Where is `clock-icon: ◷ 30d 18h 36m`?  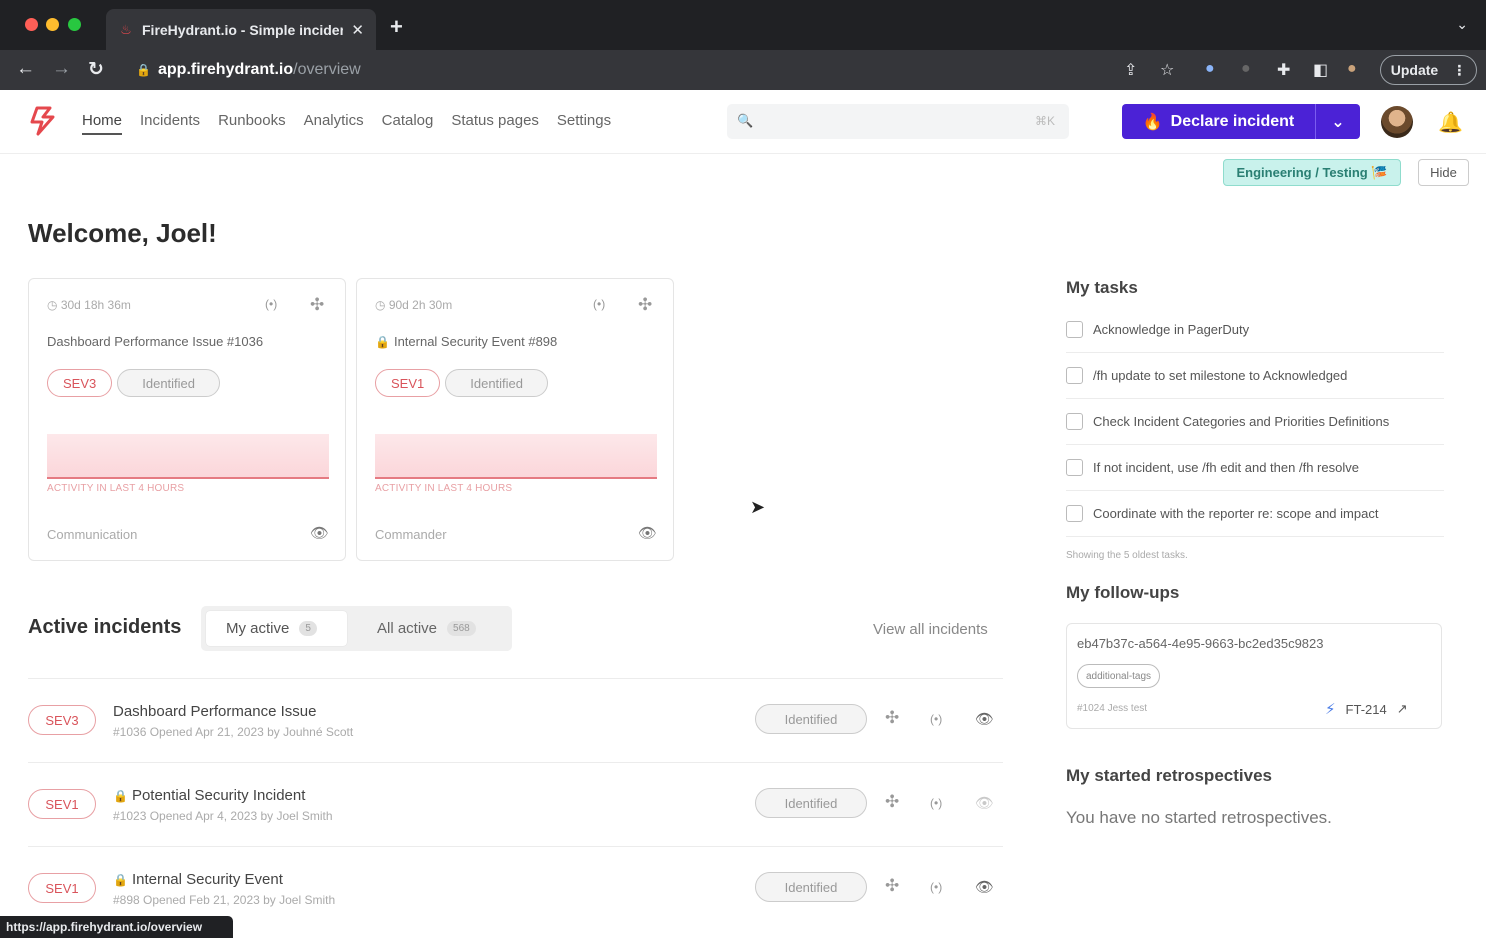
clock-icon: ◷ 30d 18h 36m is located at coordinates (89, 305).